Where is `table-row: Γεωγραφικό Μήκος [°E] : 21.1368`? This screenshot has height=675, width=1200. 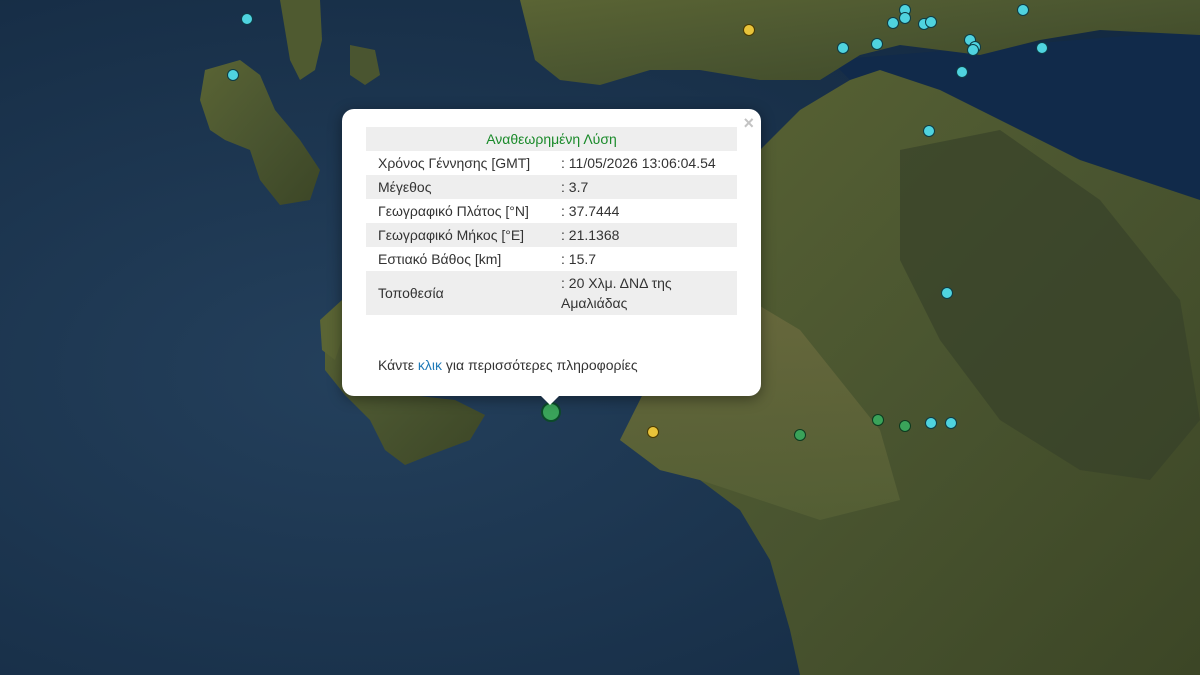 table-row: Γεωγραφικό Μήκος [°E] : 21.1368 is located at coordinates (551, 235).